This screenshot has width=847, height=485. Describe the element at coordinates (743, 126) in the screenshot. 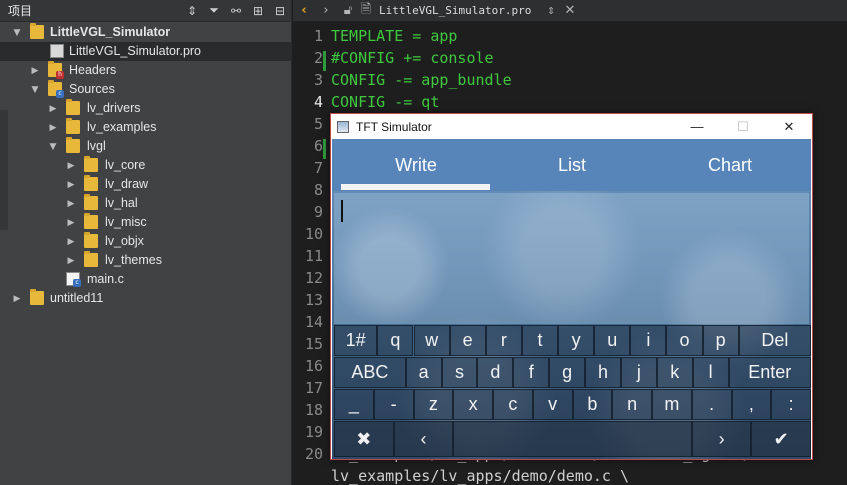

I see `maximize-icon: ☐` at that location.